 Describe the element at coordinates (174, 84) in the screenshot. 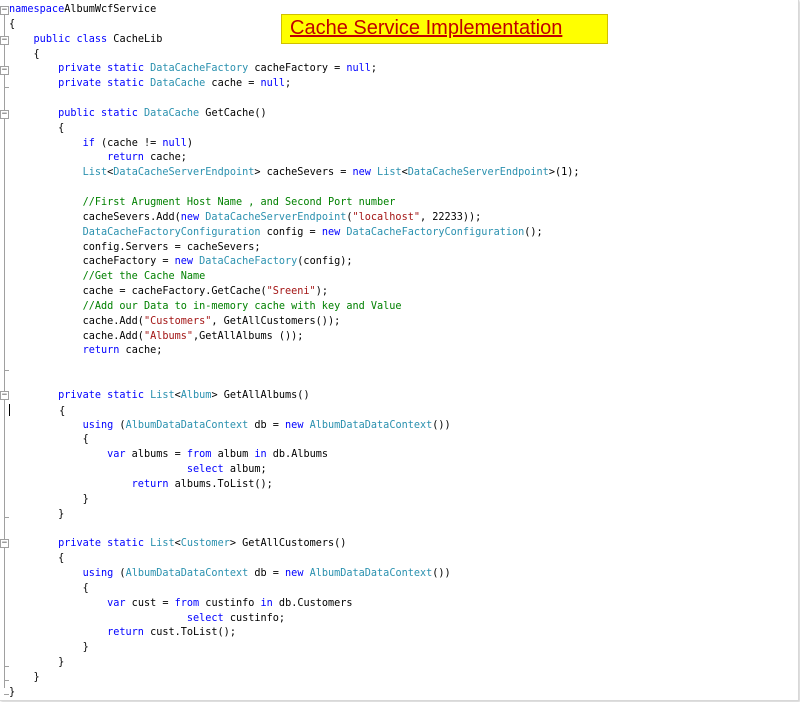

I see `code-token: DataCache` at that location.